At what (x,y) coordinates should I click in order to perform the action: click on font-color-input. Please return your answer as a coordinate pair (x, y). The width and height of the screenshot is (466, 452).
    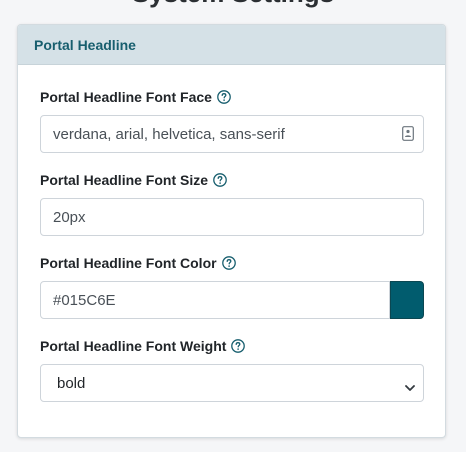
    Looking at the image, I should click on (215, 300).